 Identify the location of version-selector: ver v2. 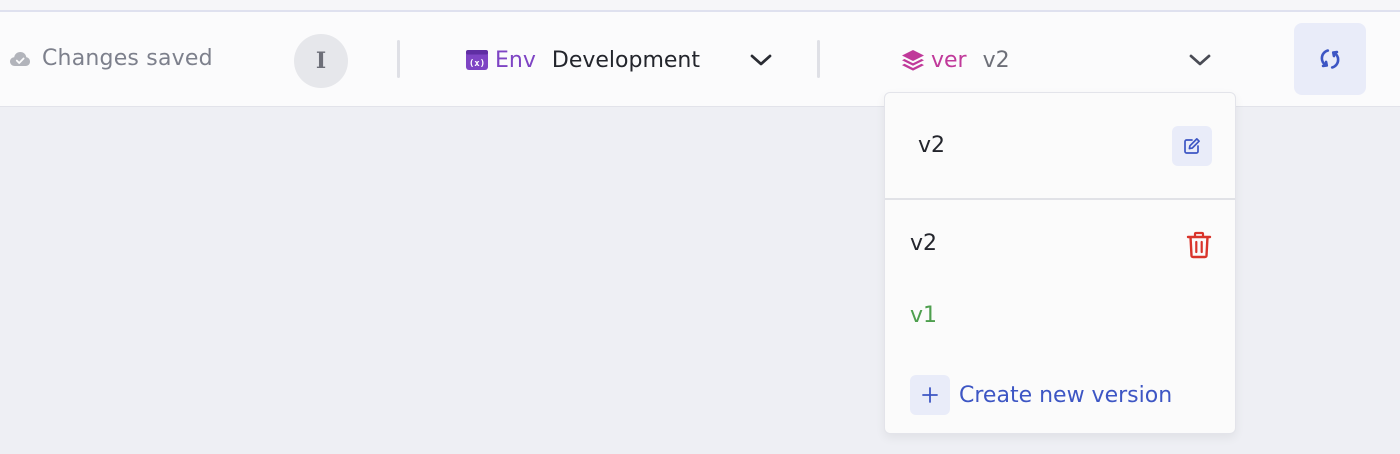
(955, 60).